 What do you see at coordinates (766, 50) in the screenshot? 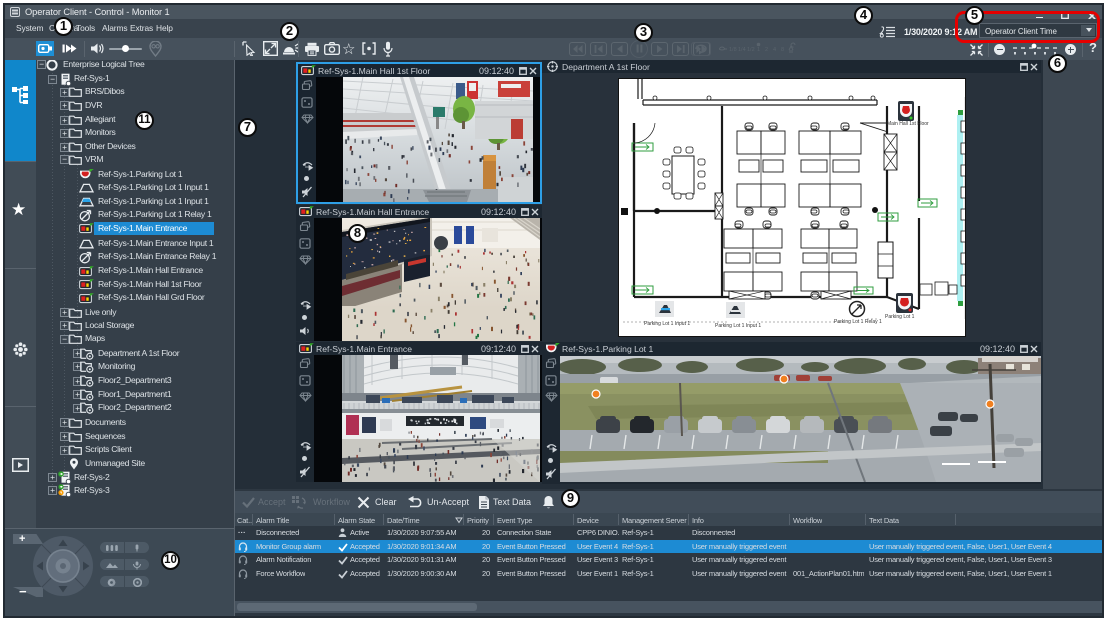
I see `svg-text: 2` at bounding box center [766, 50].